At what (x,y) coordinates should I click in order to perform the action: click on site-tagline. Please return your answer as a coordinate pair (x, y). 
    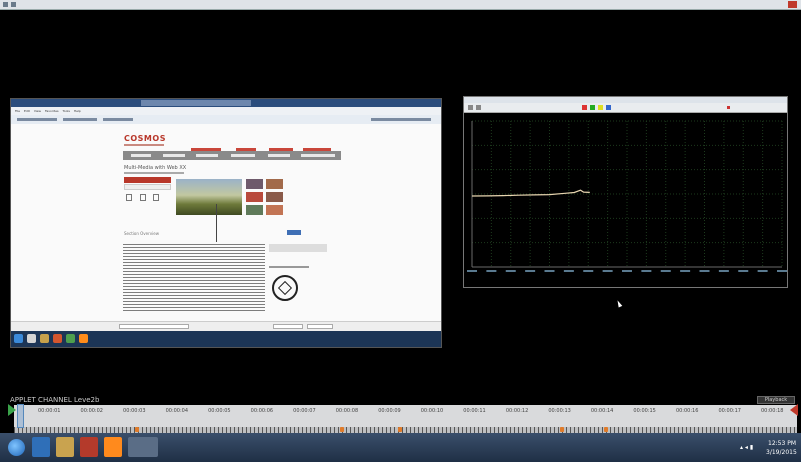
    Looking at the image, I should click on (144, 145).